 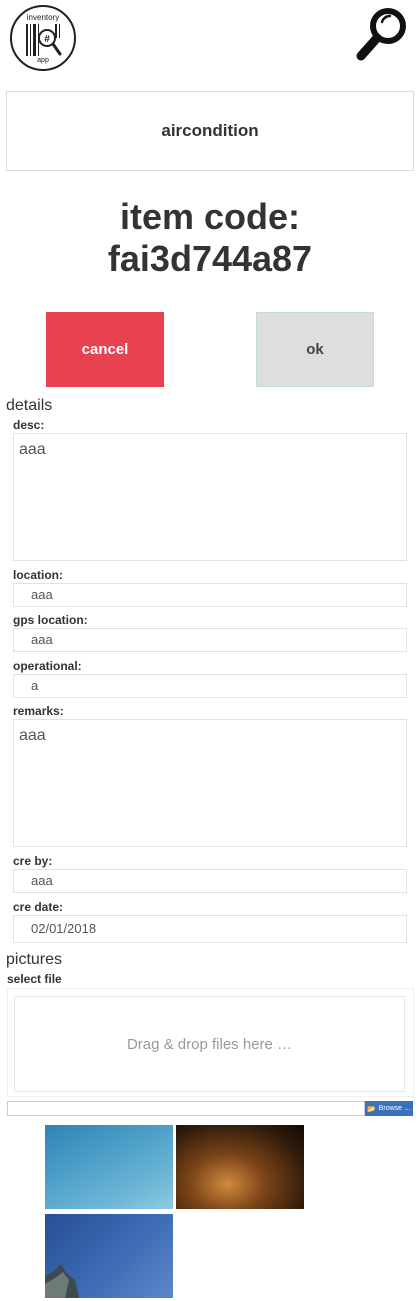 What do you see at coordinates (62, 1281) in the screenshot?
I see `rock-shape` at bounding box center [62, 1281].